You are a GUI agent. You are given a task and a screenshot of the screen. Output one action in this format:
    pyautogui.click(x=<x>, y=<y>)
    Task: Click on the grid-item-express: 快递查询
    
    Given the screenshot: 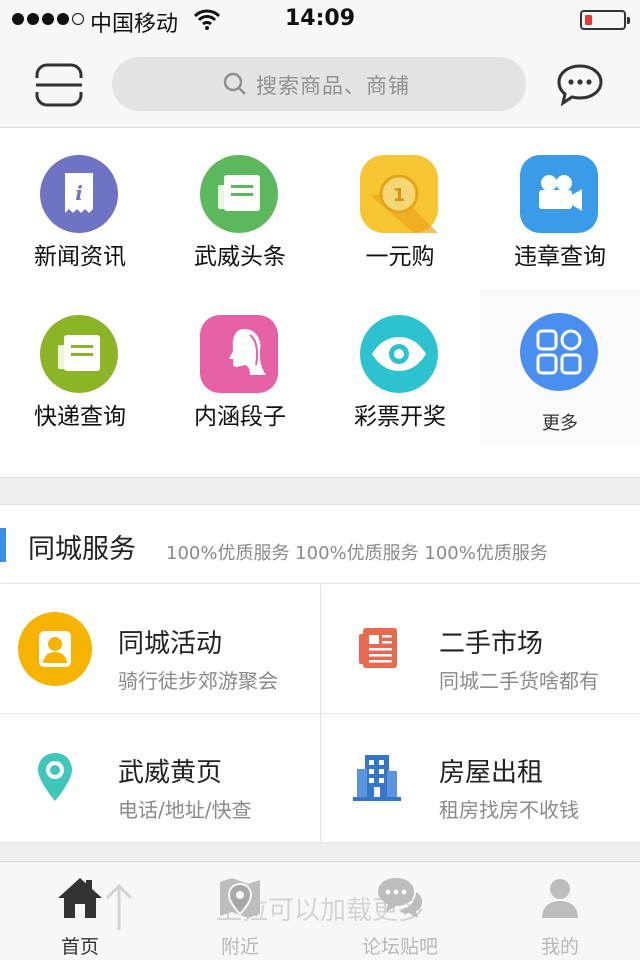 What is the action you would take?
    pyautogui.click(x=80, y=364)
    